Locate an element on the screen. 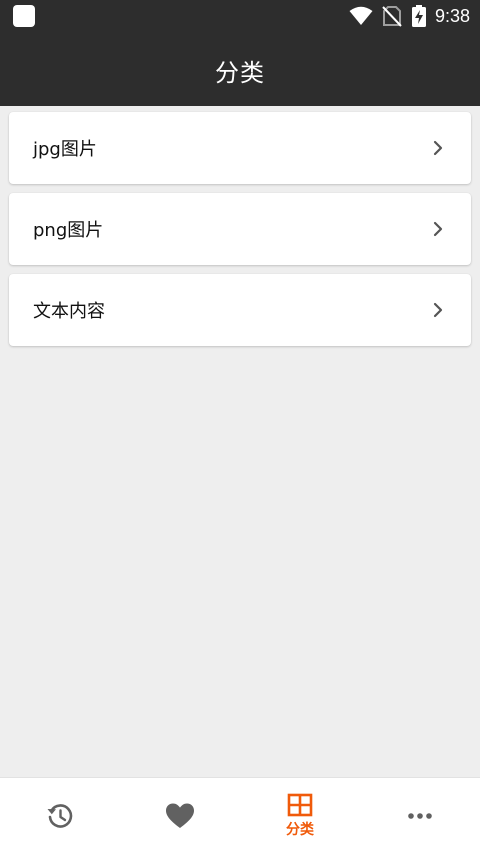  title-bar: 分类 is located at coordinates (240, 70).